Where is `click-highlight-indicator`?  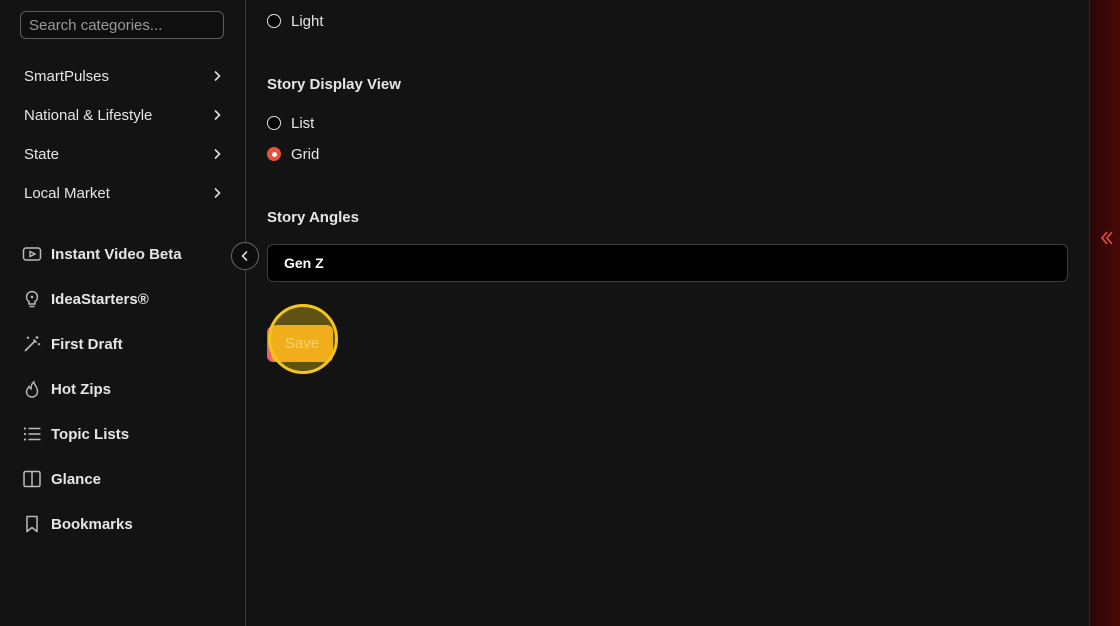
click-highlight-indicator is located at coordinates (303, 339).